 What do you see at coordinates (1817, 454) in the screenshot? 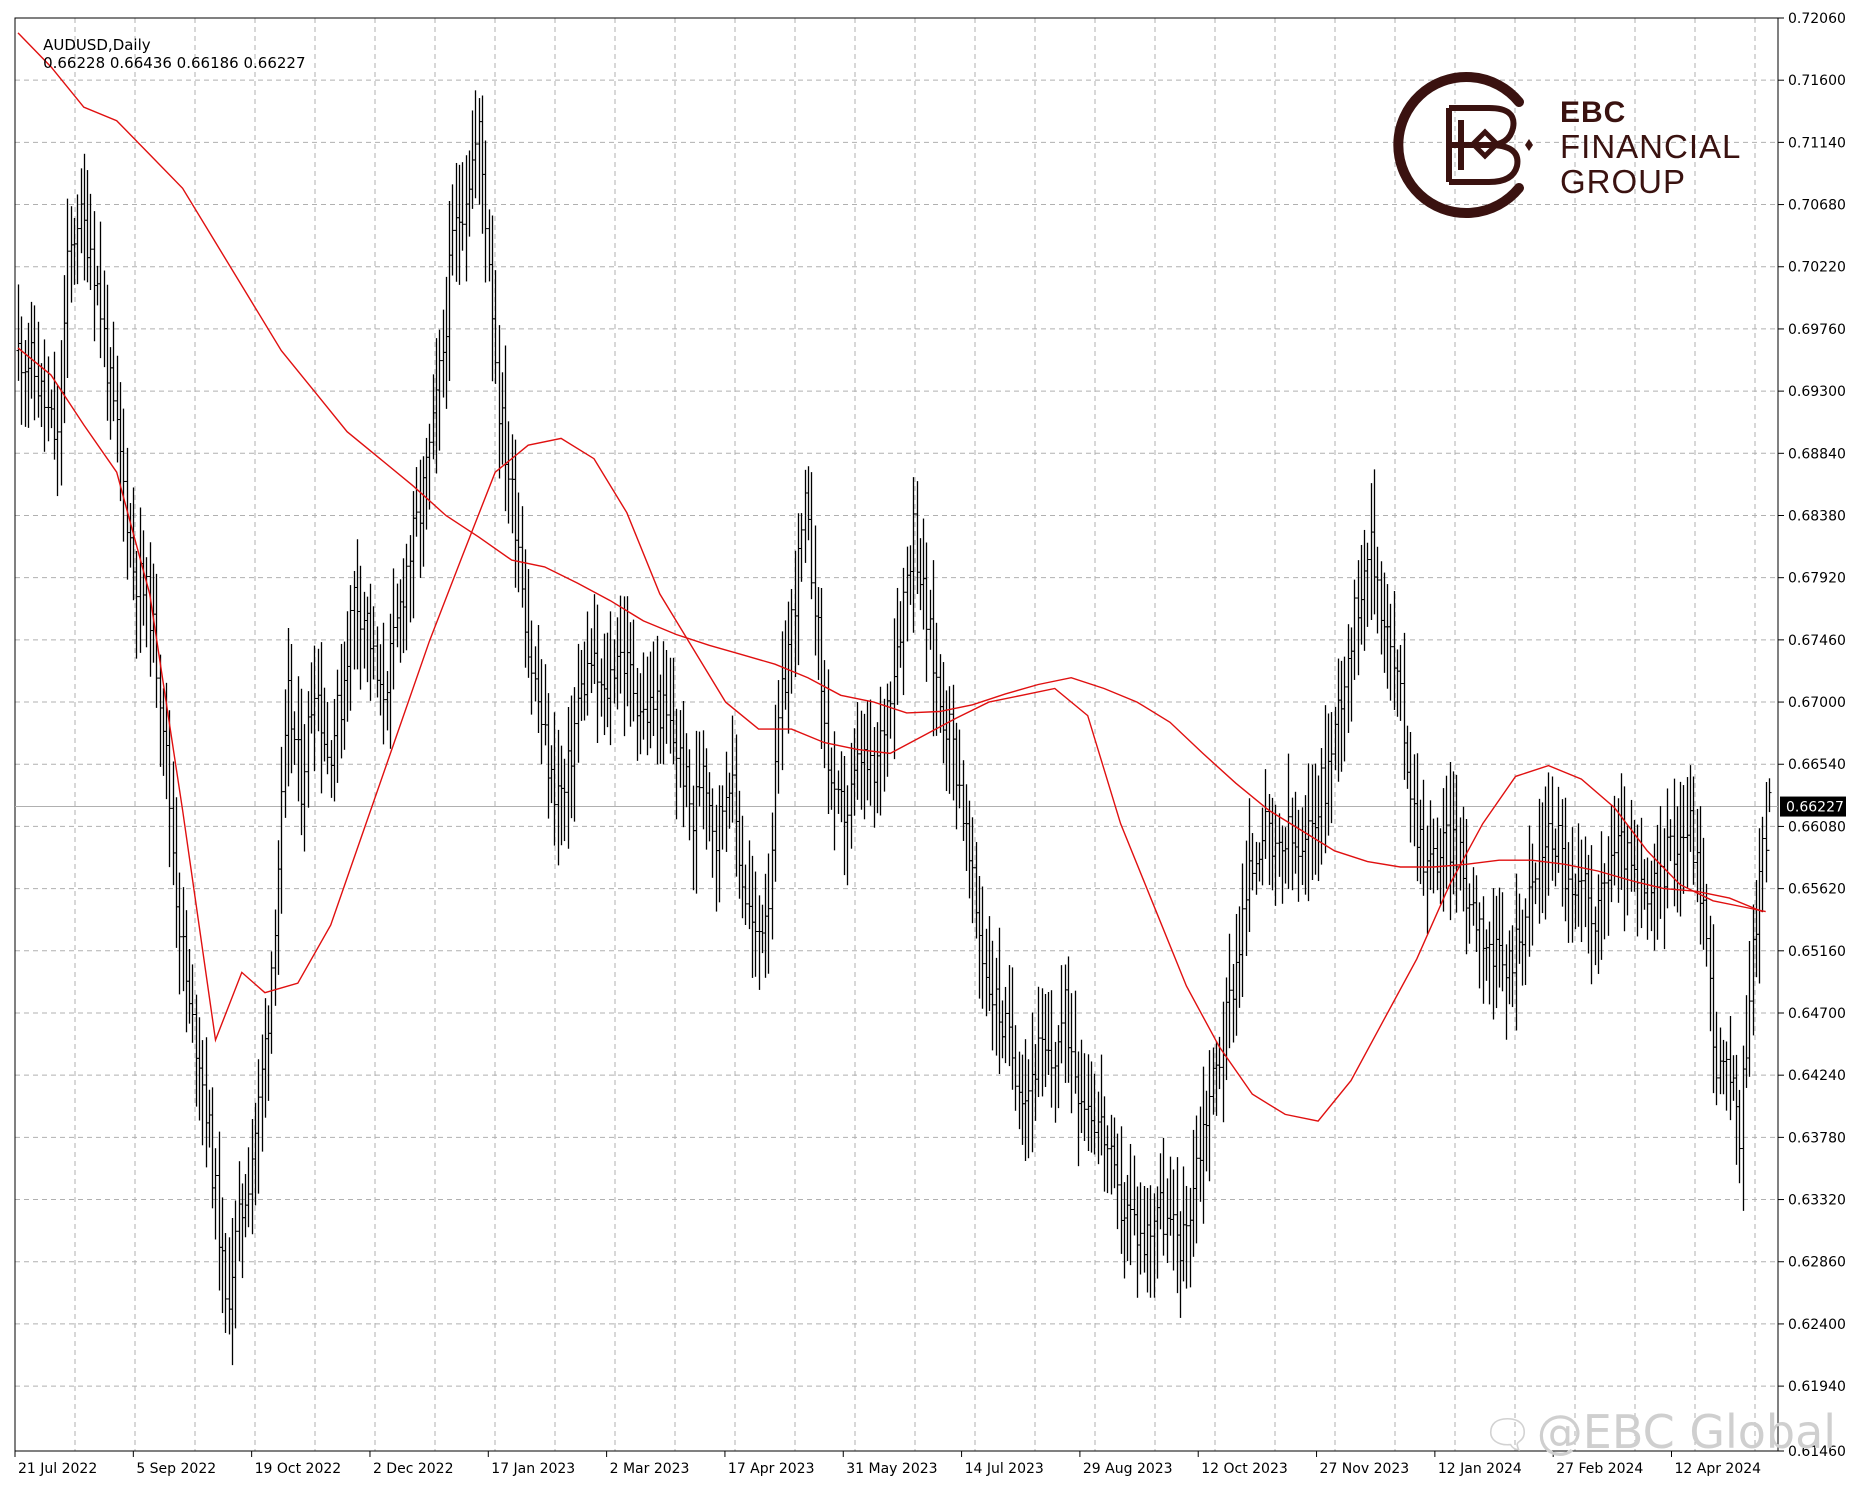
I see `y-tick-label: 0.68840` at bounding box center [1817, 454].